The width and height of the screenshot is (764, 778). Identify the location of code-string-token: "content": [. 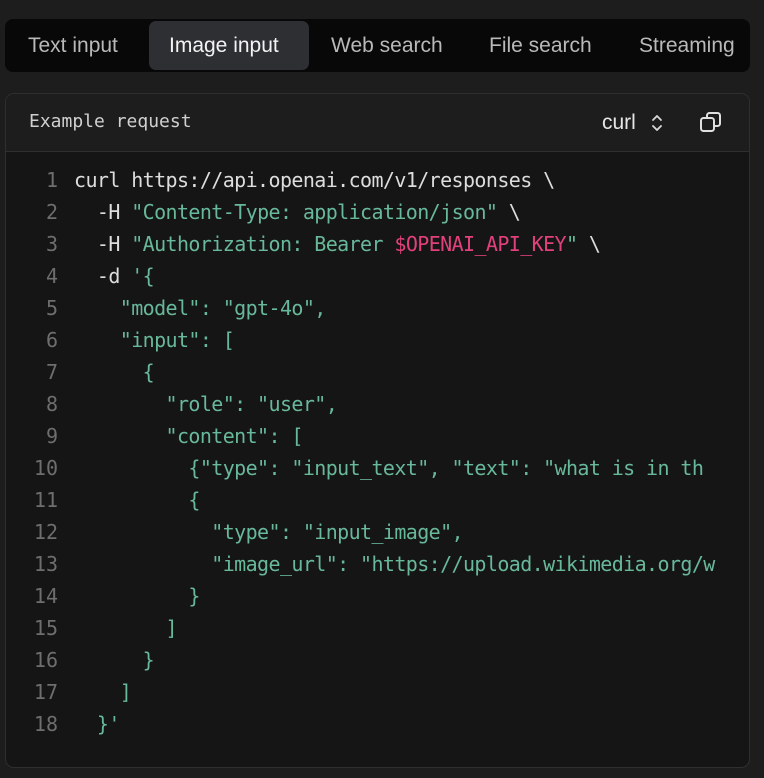
(189, 436).